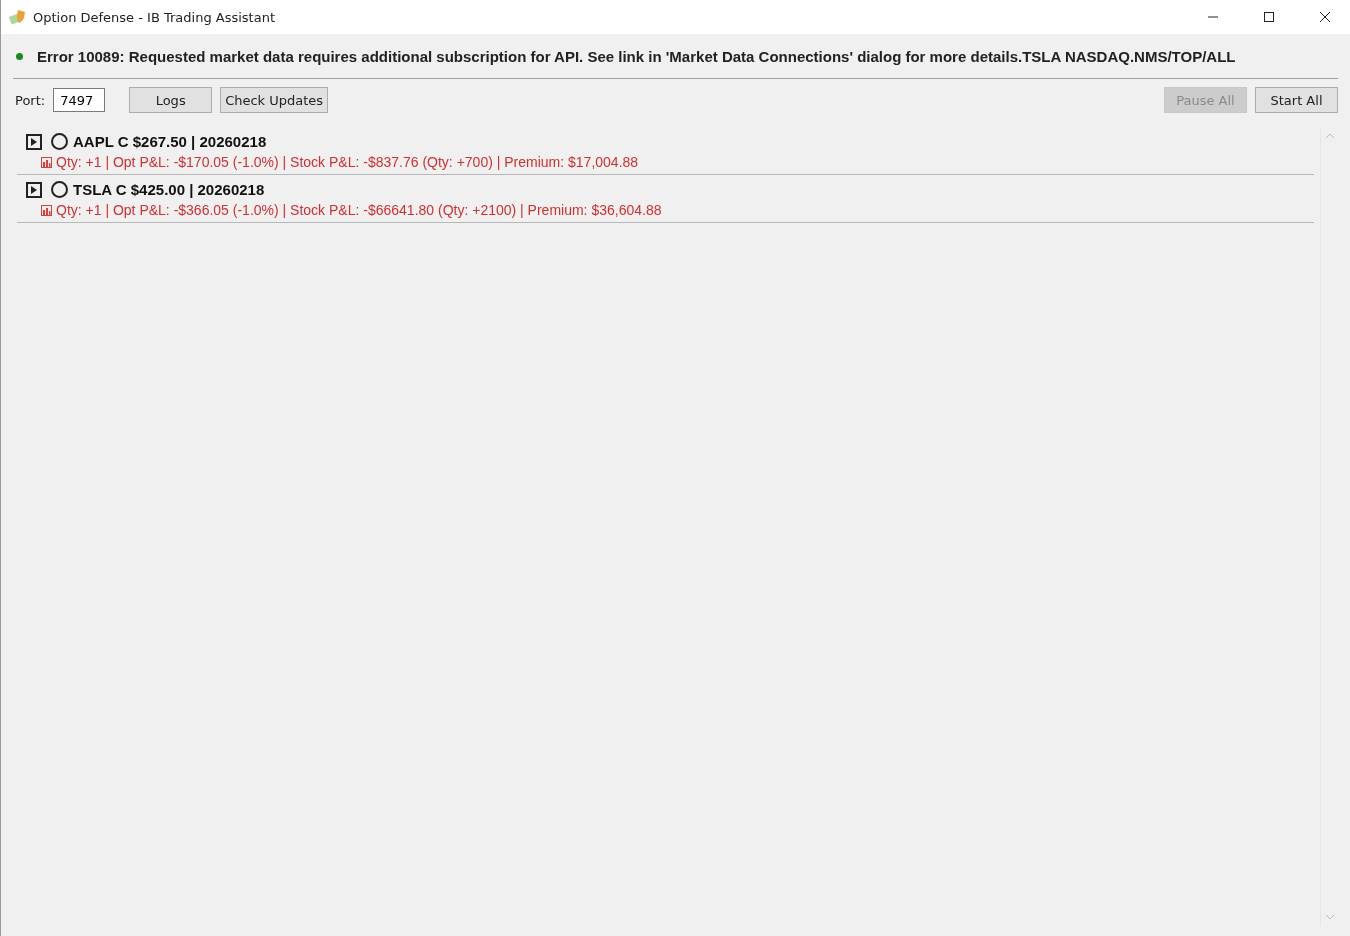 This screenshot has height=936, width=1350. I want to click on position-details: Qty: +1 | Opt P&L: -$170.05 (-1.0%) | Stock P&L: -$837.76 (Qty: +700) | Premium: $17,004.88, so click(347, 162).